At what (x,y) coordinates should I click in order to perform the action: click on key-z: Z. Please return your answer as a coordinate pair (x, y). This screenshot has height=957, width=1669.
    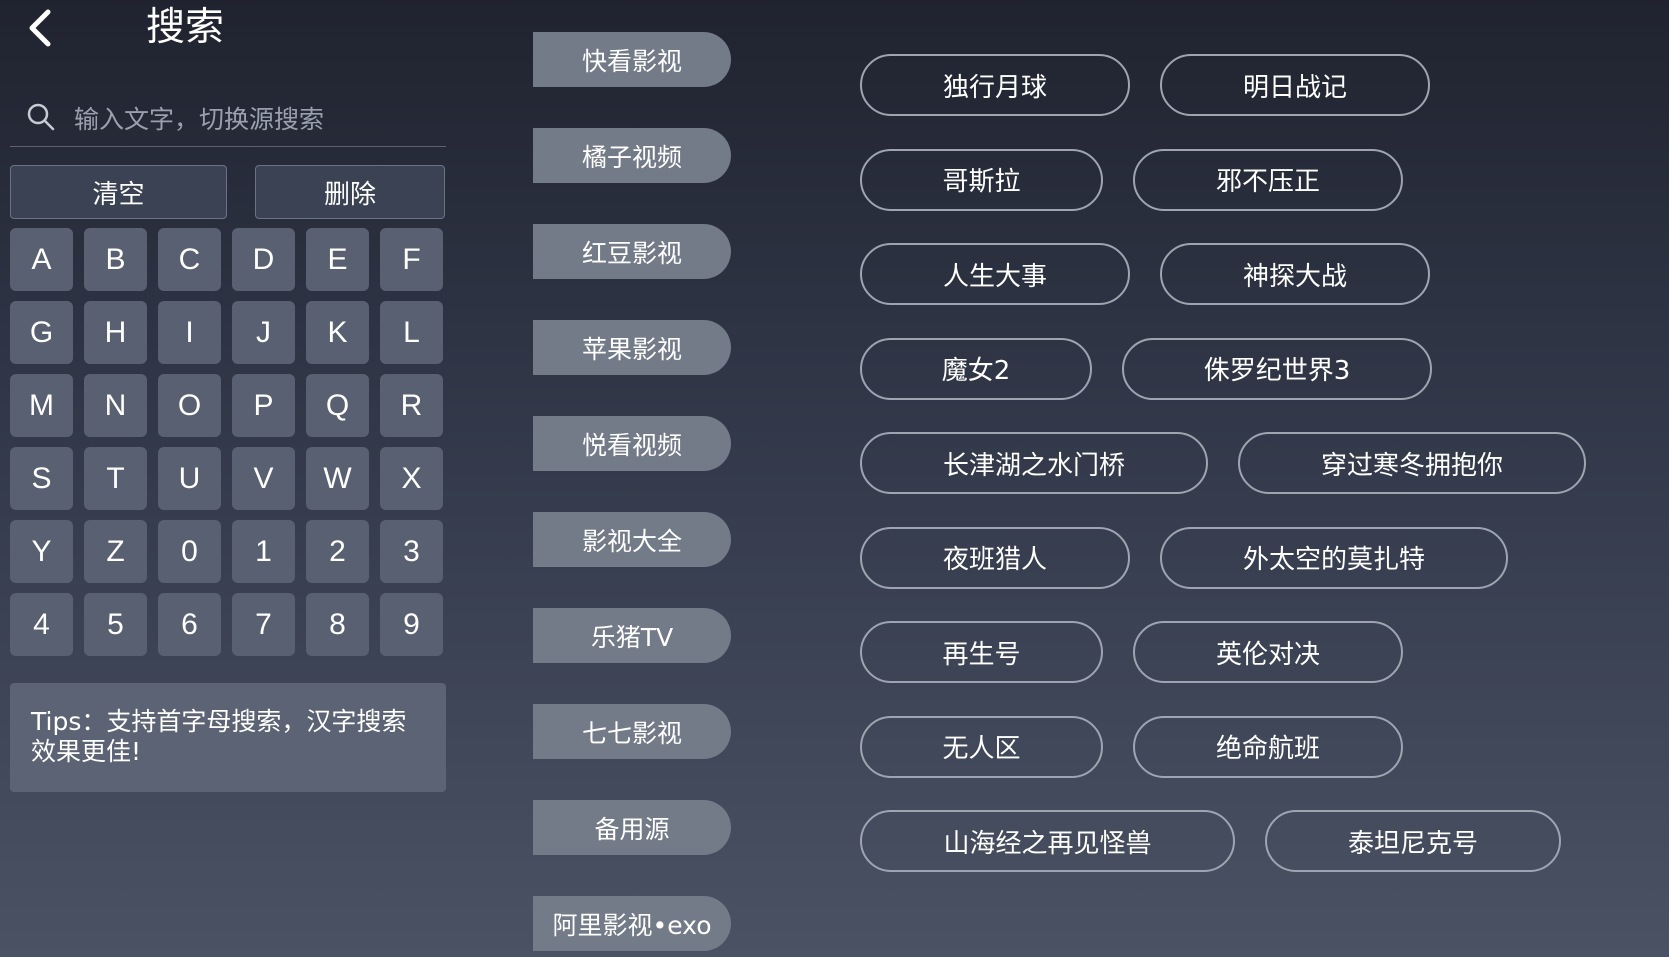
    Looking at the image, I should click on (115, 551).